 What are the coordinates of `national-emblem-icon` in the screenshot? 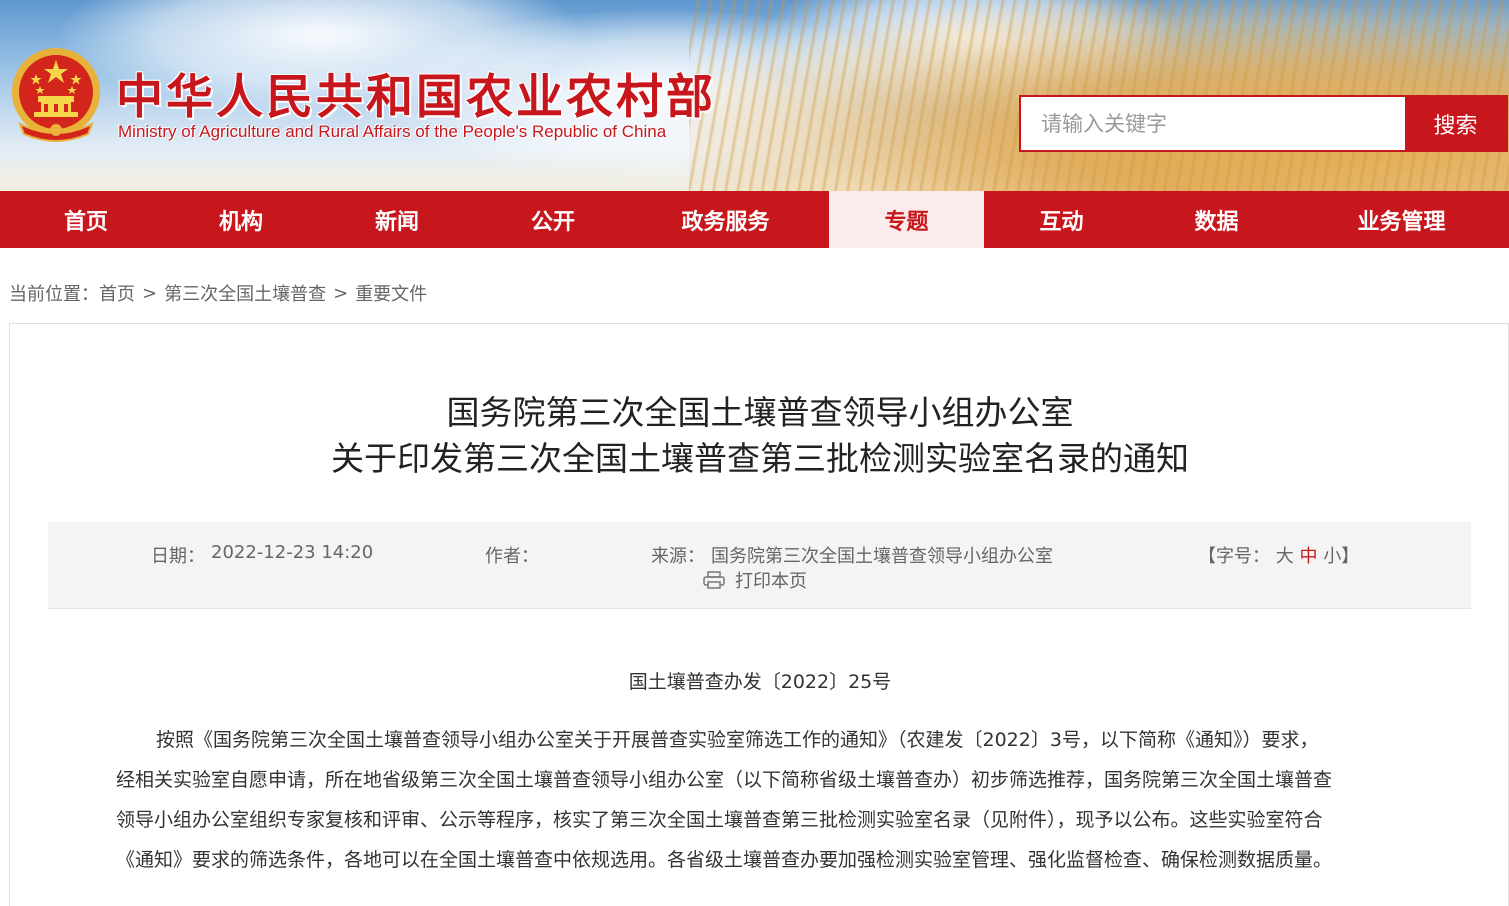 It's located at (56, 95).